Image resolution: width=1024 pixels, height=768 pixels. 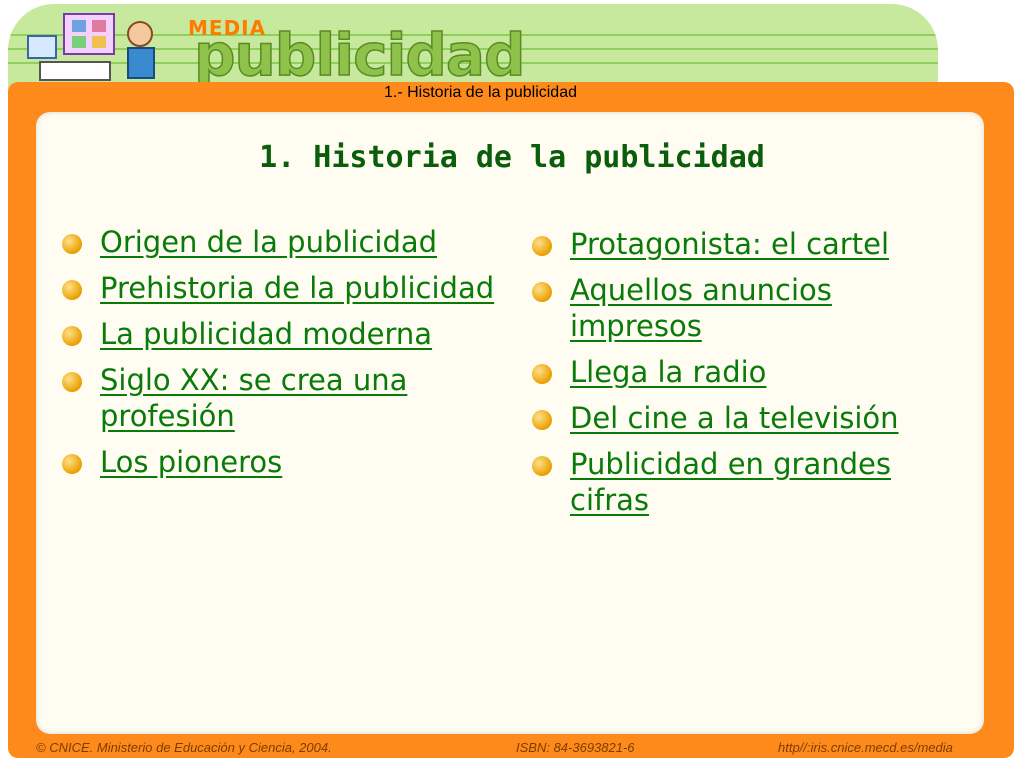 What do you see at coordinates (575, 747) in the screenshot?
I see `footer-isbn: ISBN: 84-3693821-6` at bounding box center [575, 747].